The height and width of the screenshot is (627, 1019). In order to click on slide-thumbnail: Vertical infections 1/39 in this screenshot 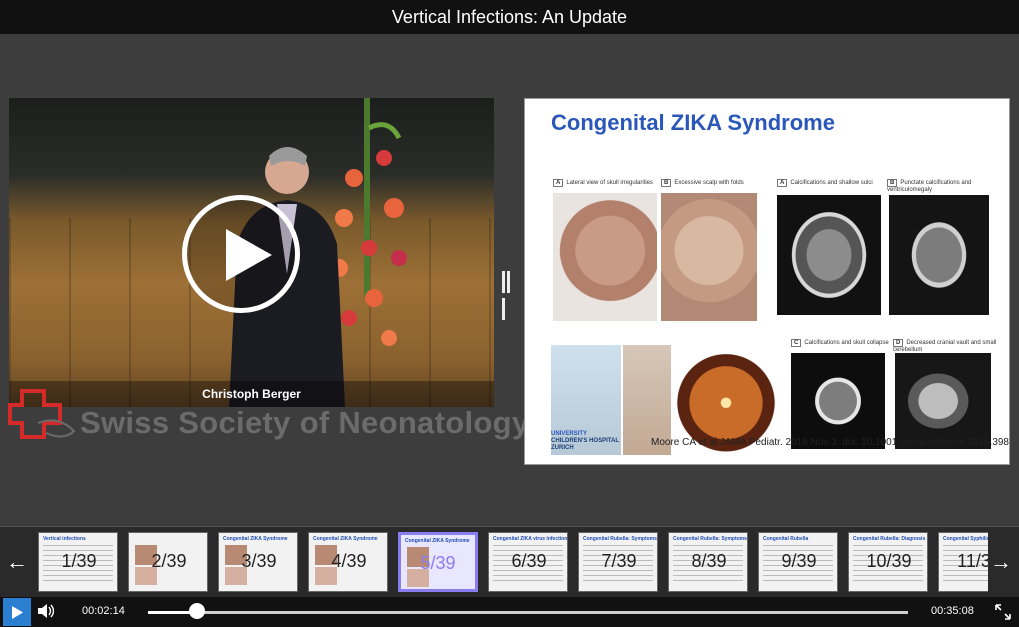, I will do `click(78, 562)`.